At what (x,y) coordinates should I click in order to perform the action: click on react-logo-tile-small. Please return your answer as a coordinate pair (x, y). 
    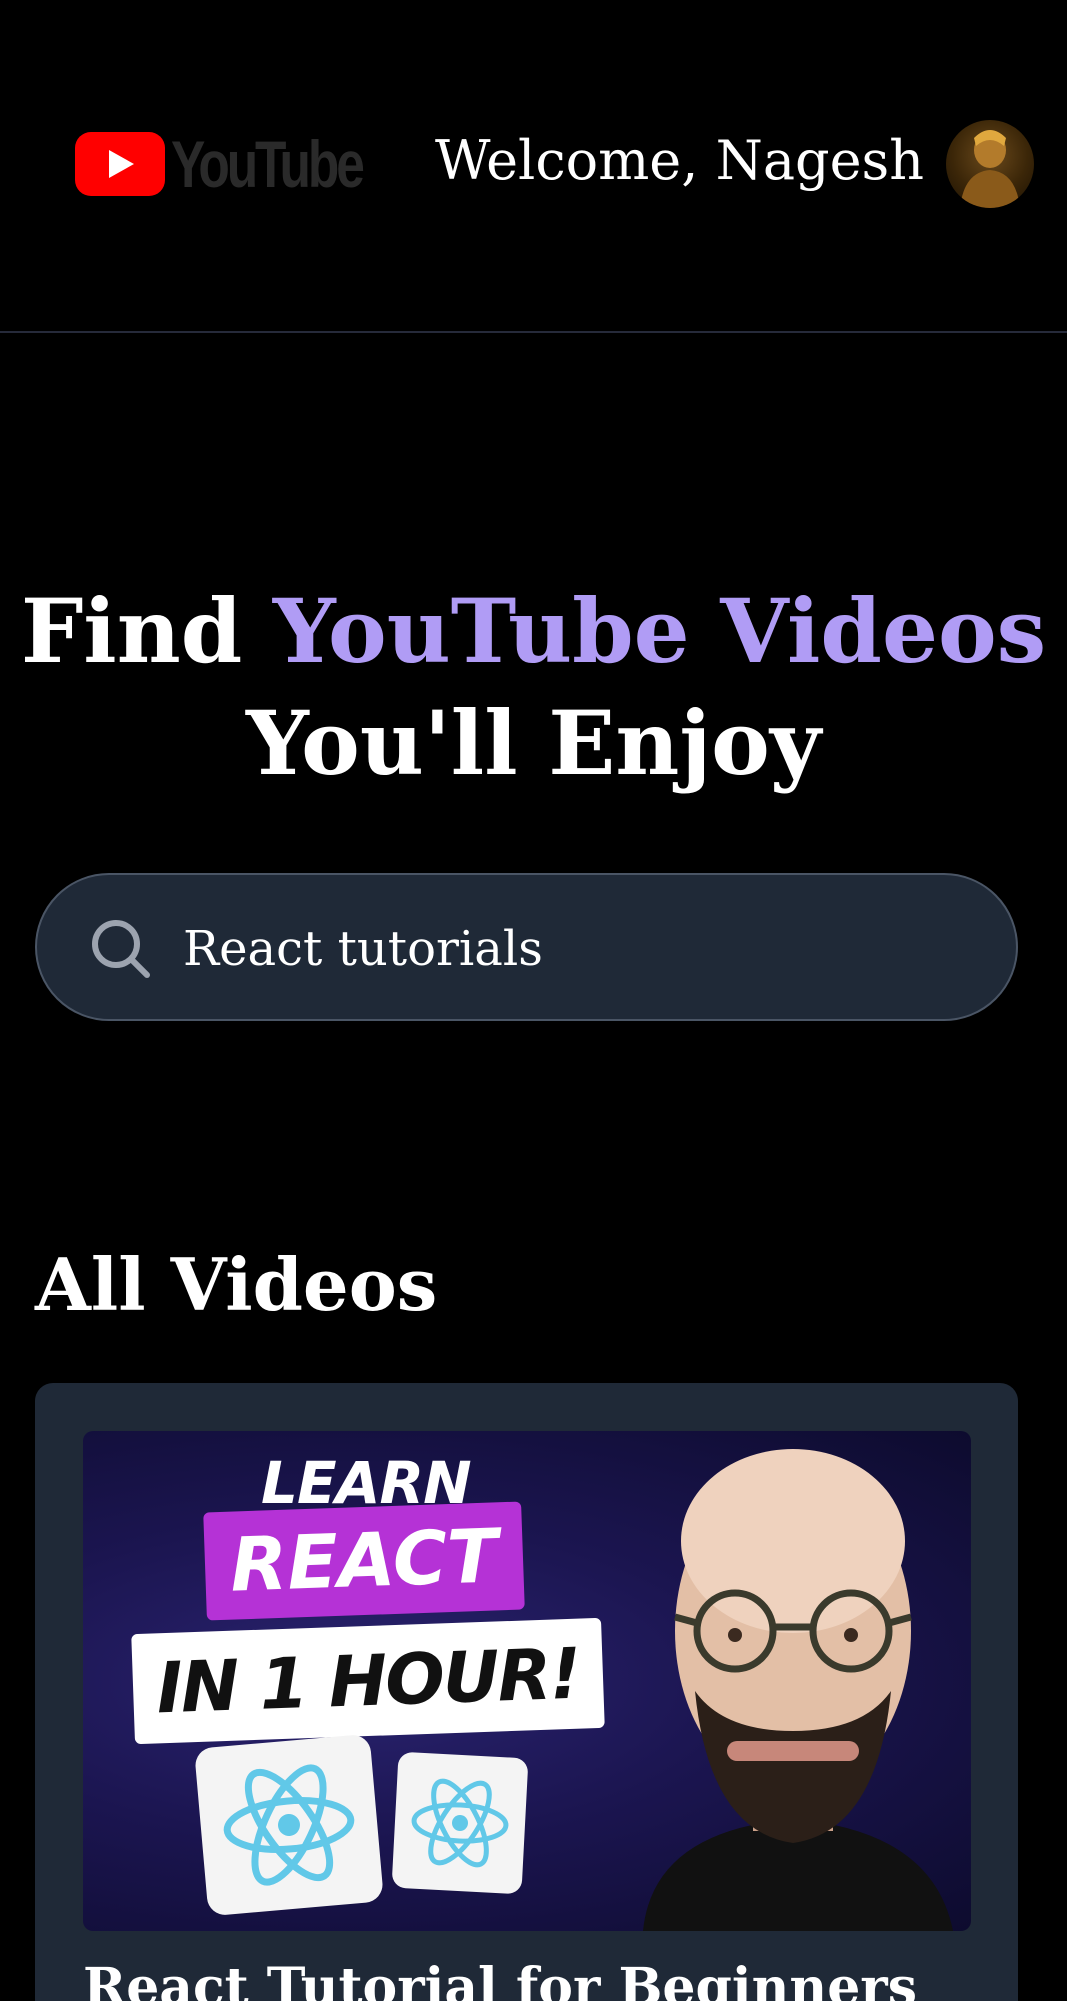
    Looking at the image, I should click on (460, 1823).